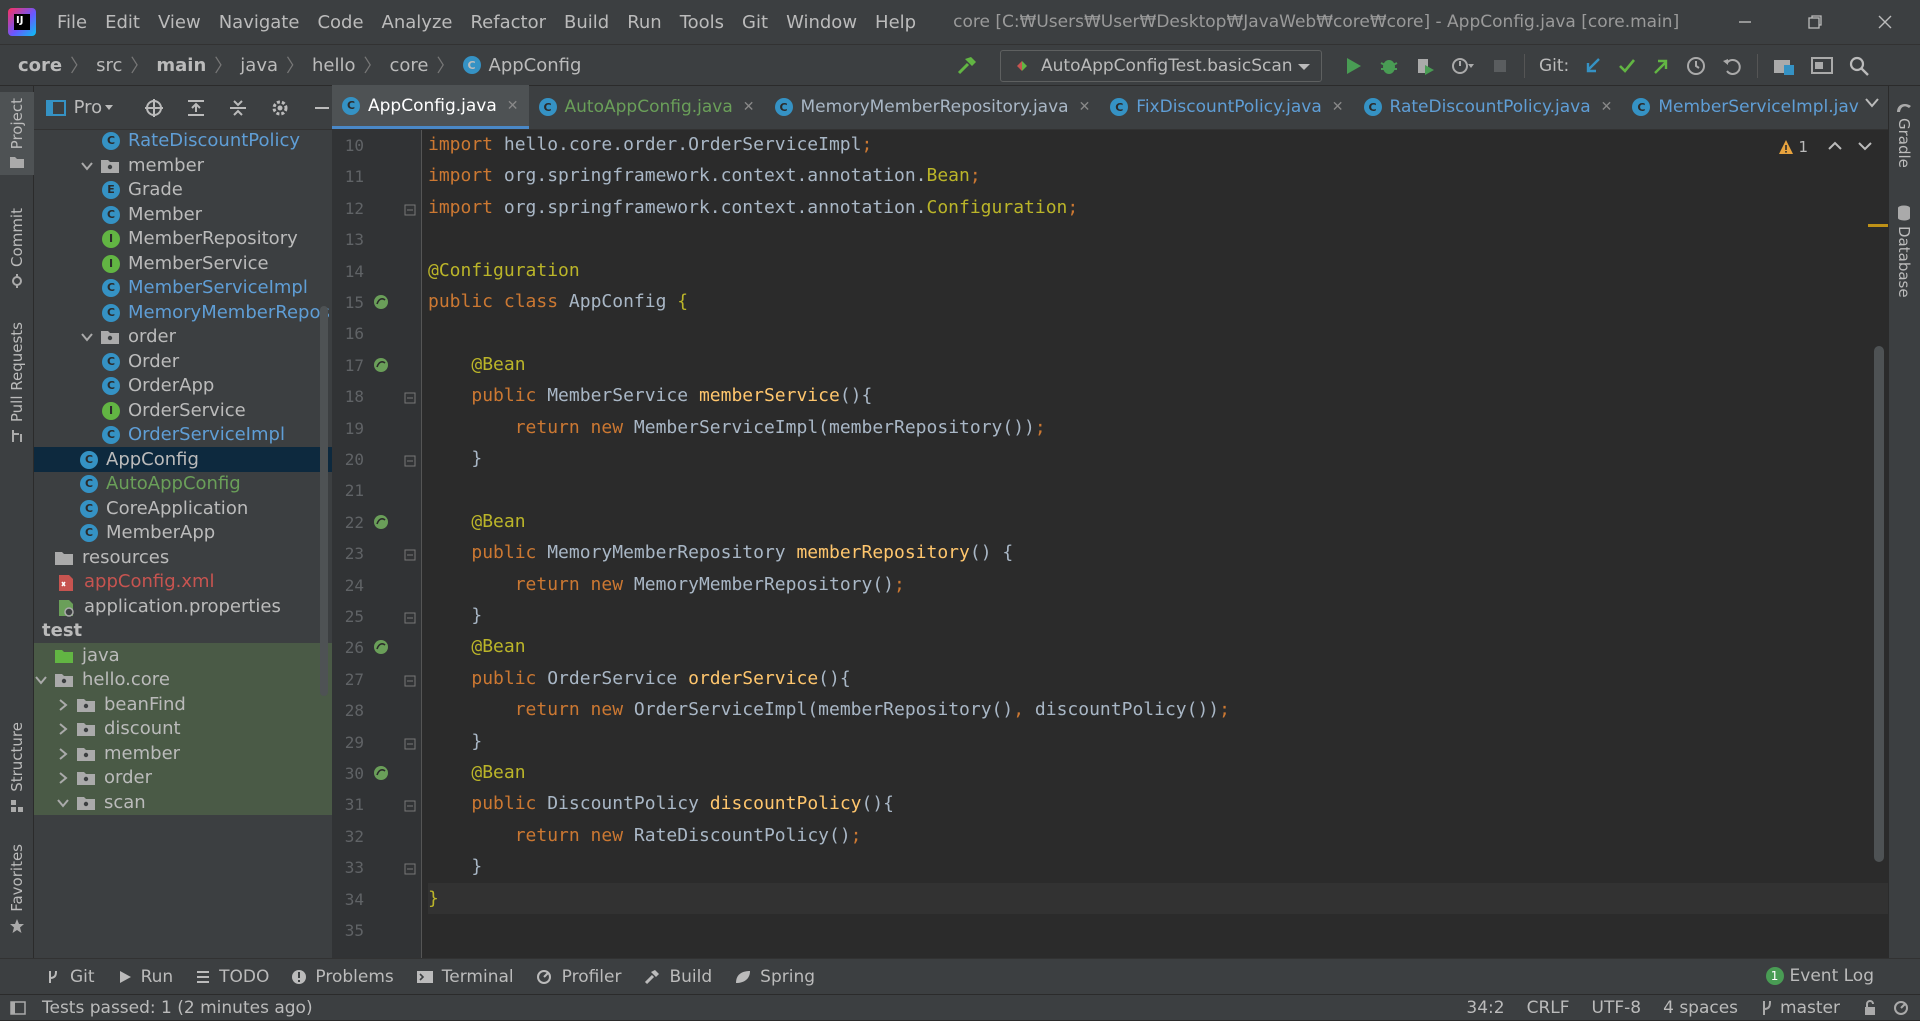  Describe the element at coordinates (183, 704) in the screenshot. I see `tree-item: beanFind` at that location.